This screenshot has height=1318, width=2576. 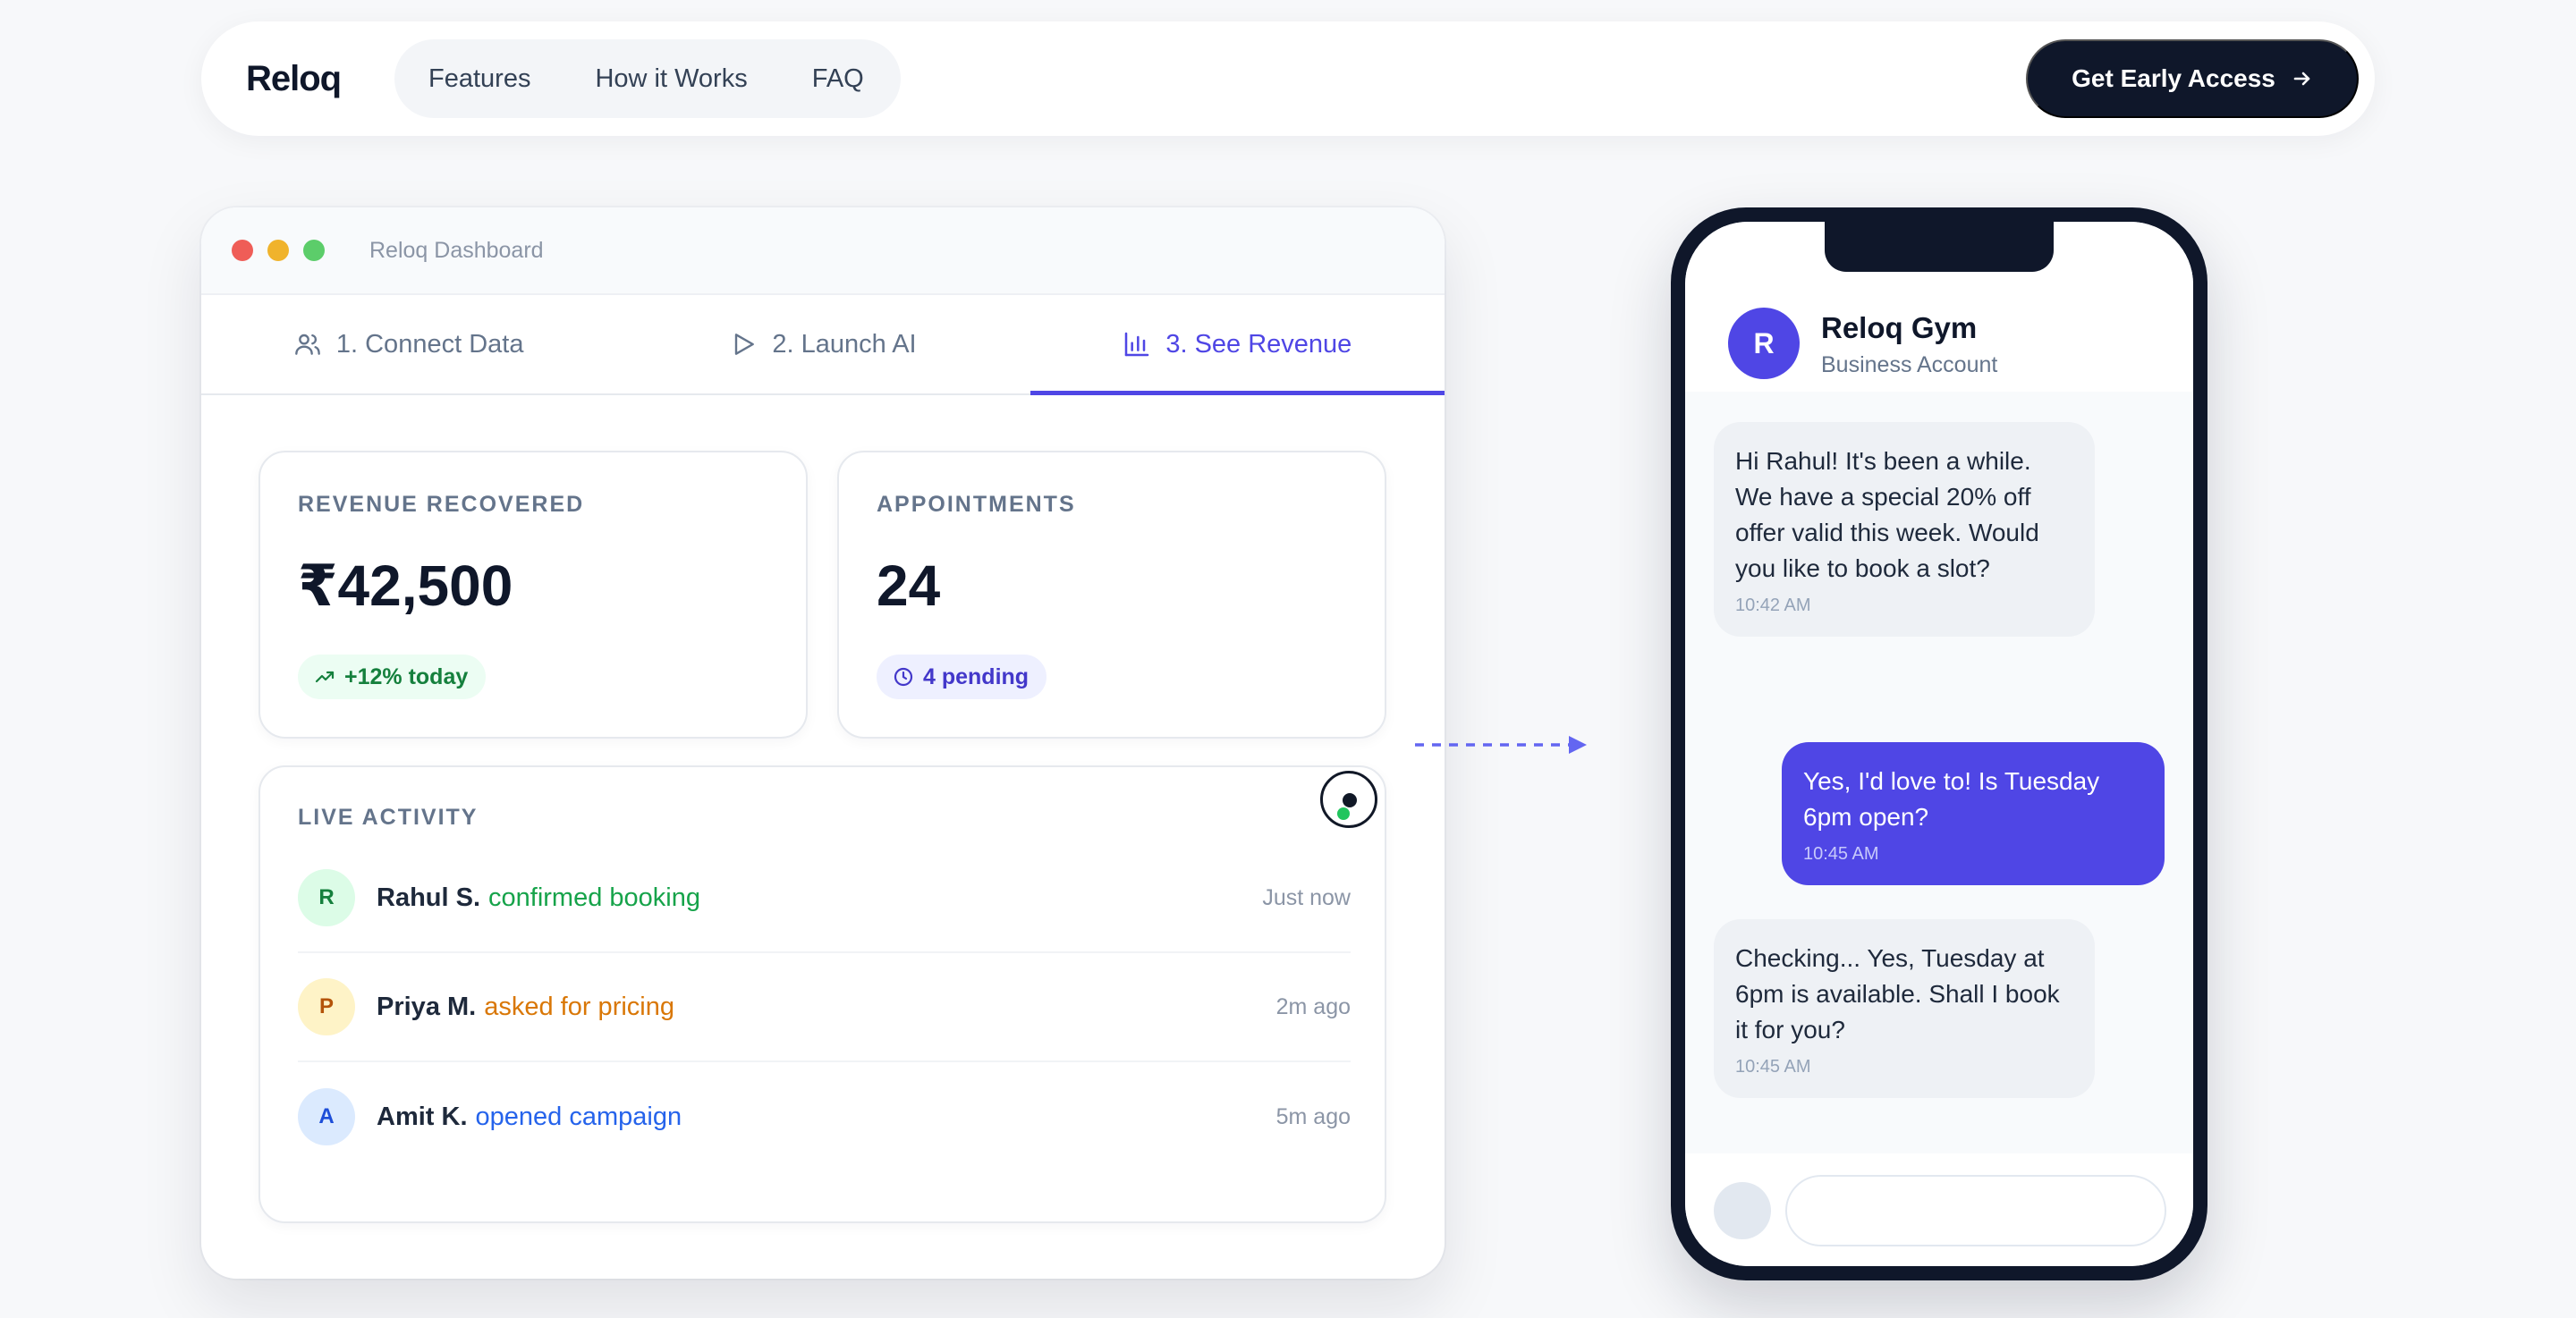 I want to click on clock-icon, so click(x=903, y=677).